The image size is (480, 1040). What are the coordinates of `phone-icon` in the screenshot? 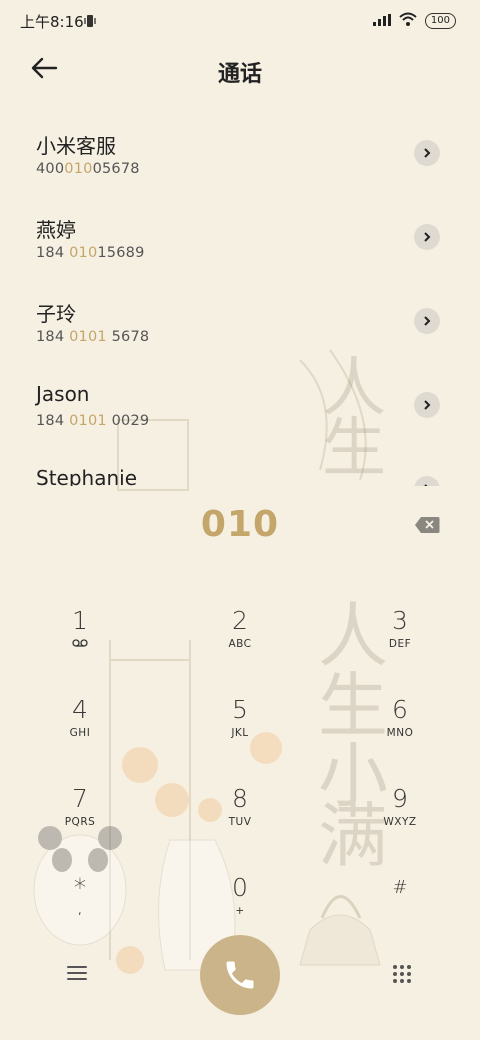 It's located at (240, 975).